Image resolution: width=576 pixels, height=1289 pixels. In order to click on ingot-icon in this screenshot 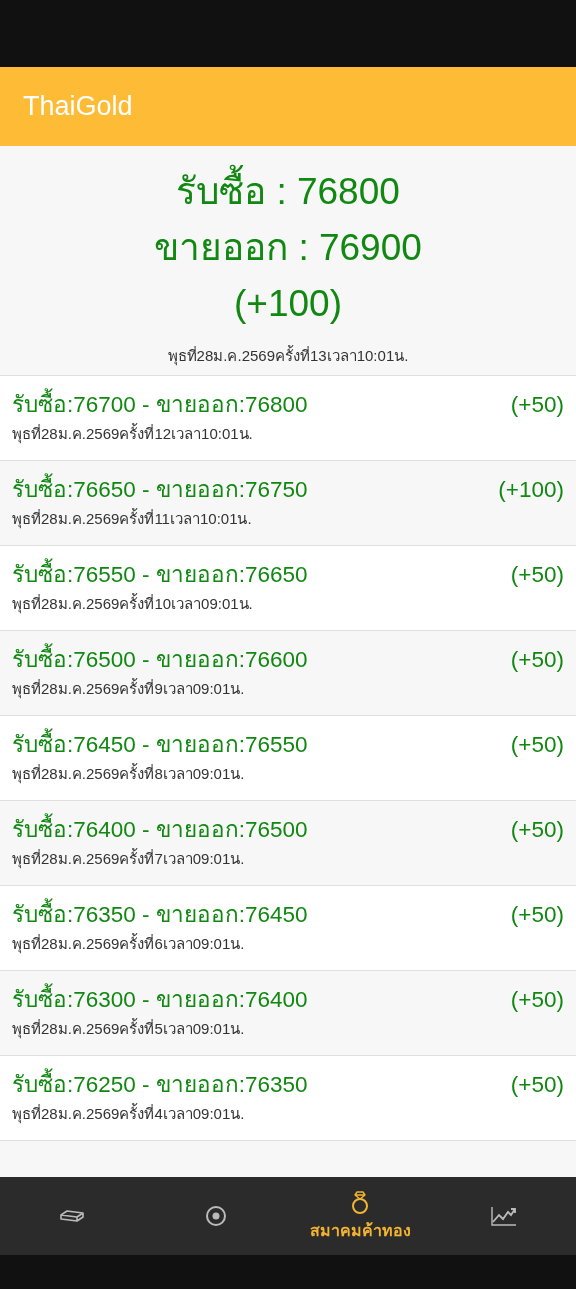, I will do `click(72, 1216)`.